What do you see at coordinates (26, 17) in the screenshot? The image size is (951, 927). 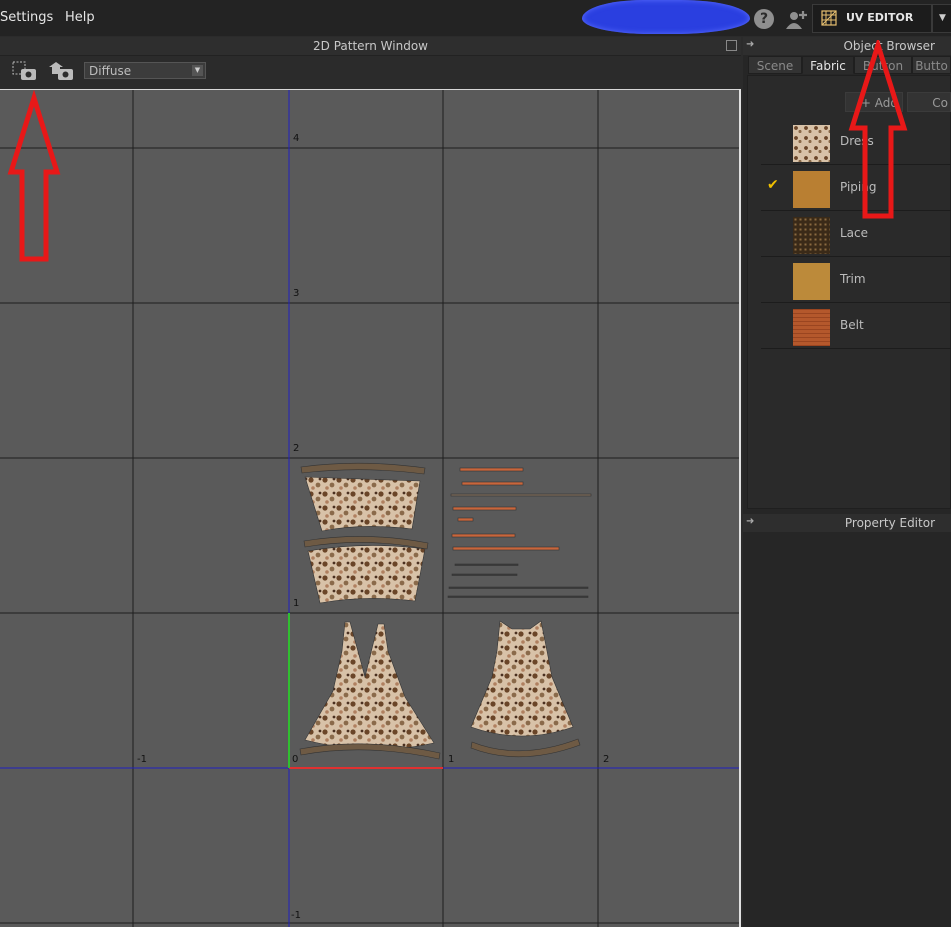 I see `menu-settings: Settings` at bounding box center [26, 17].